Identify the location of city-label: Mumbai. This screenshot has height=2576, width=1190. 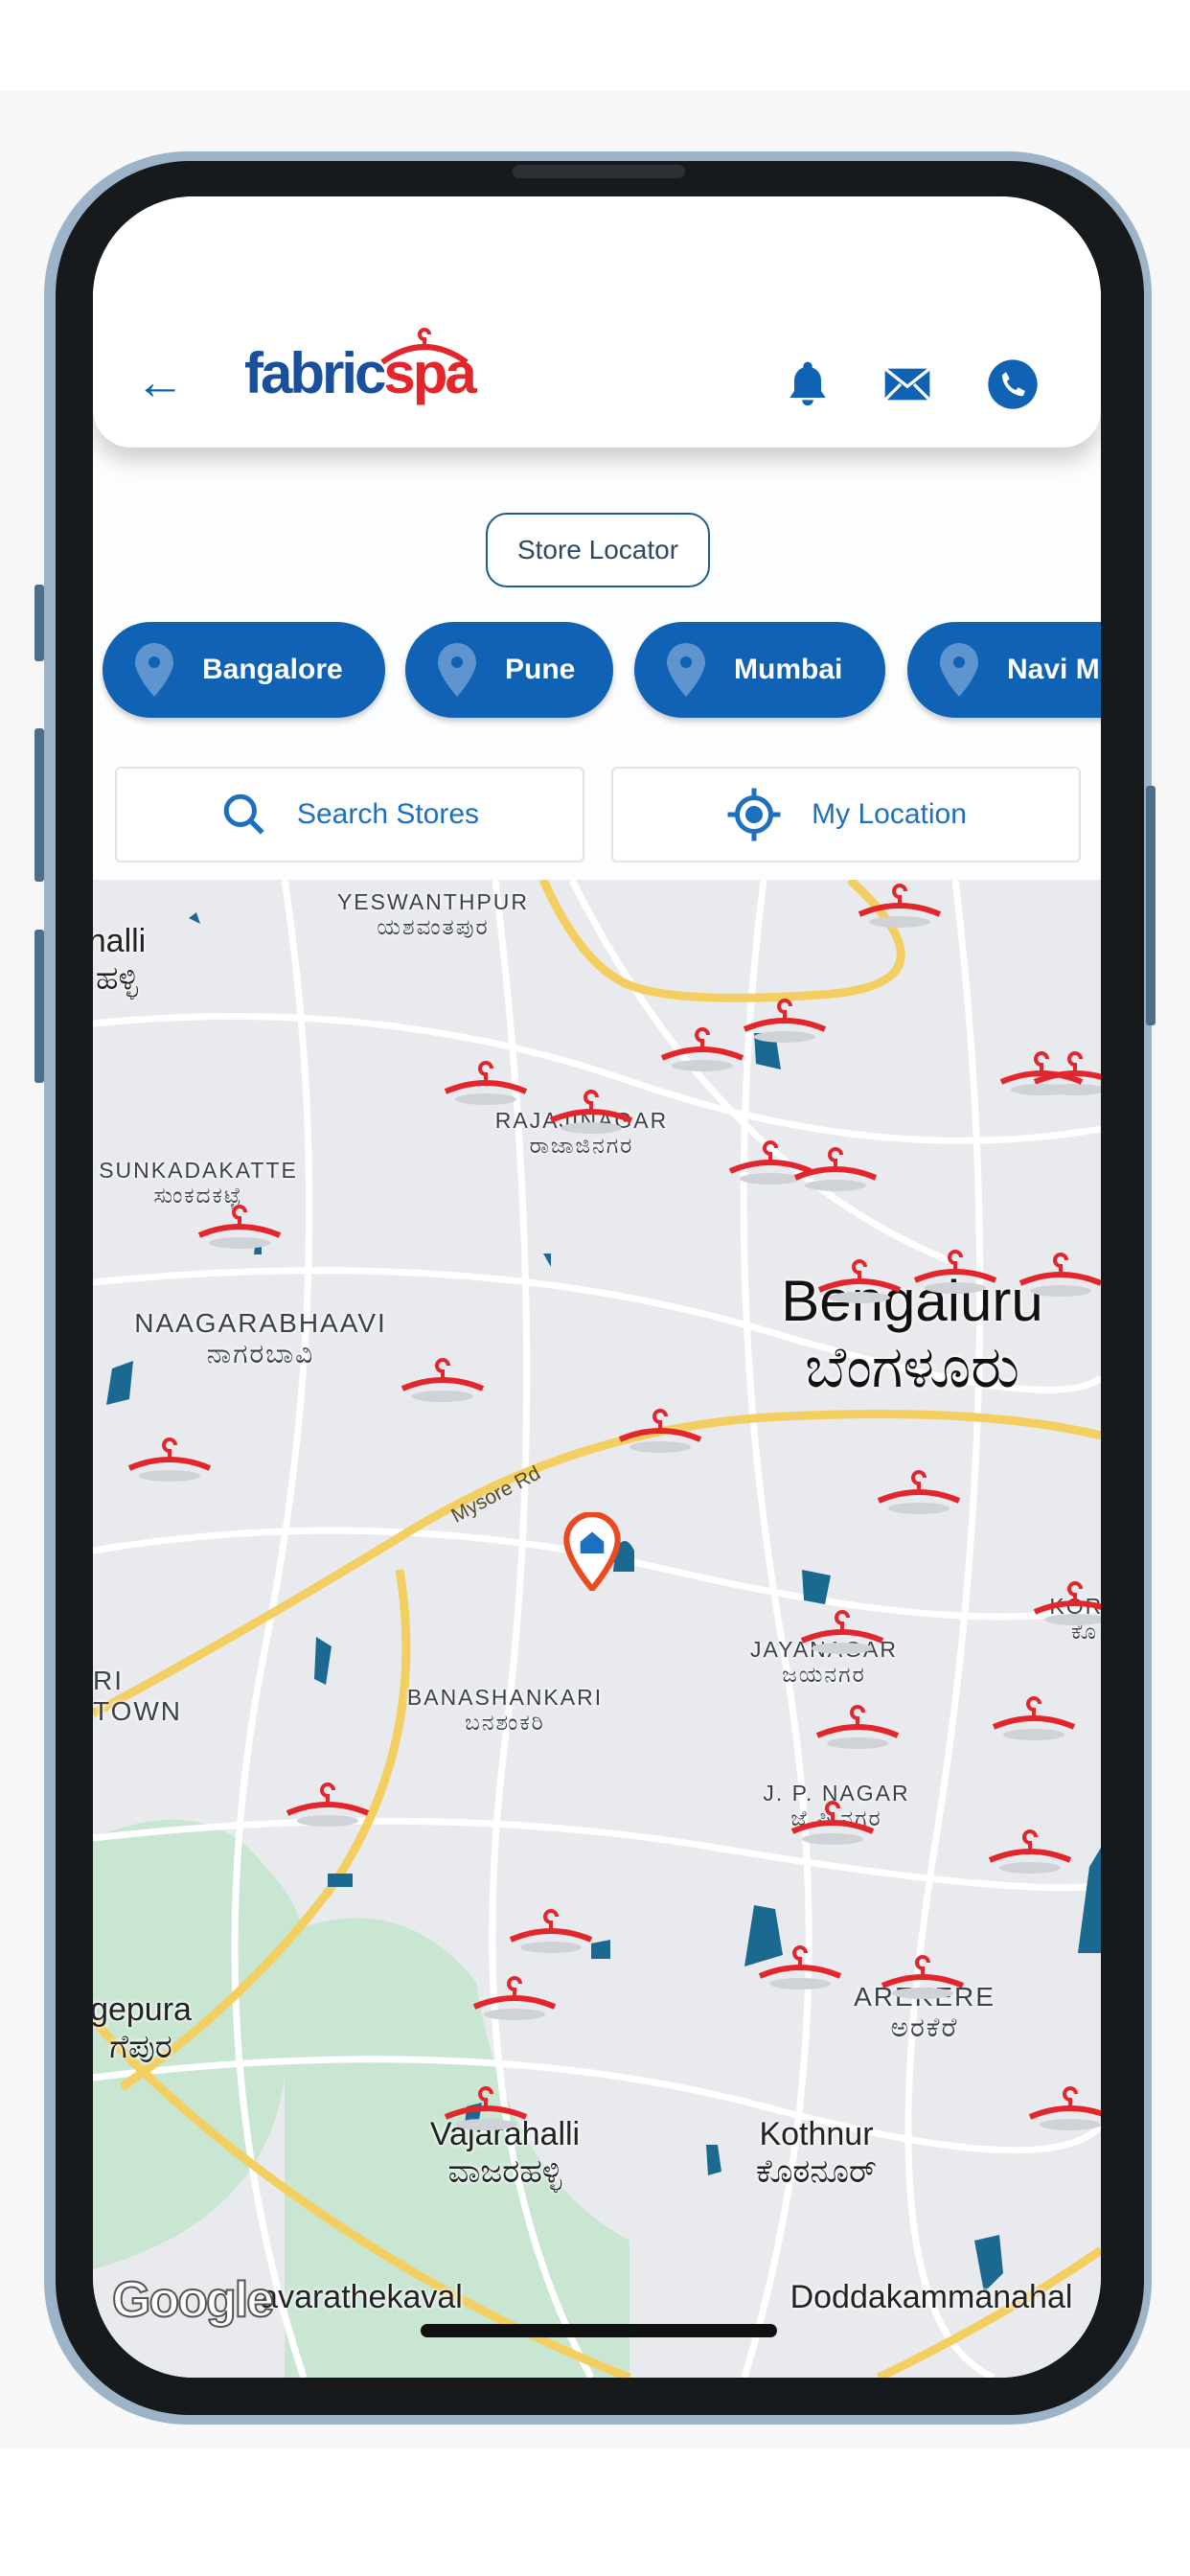
(789, 669).